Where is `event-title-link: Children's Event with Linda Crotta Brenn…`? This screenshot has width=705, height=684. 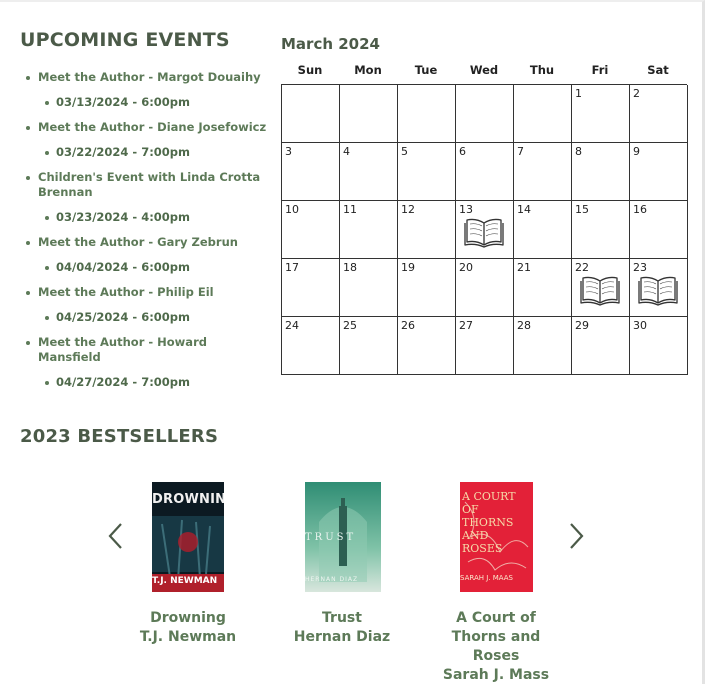 event-title-link: Children's Event with Linda Crotta Brenn… is located at coordinates (148, 185).